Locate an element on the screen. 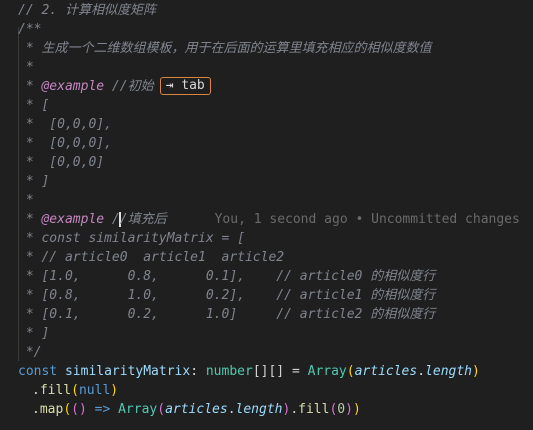  code-line-7: * [0,0,0], is located at coordinates (65, 124).